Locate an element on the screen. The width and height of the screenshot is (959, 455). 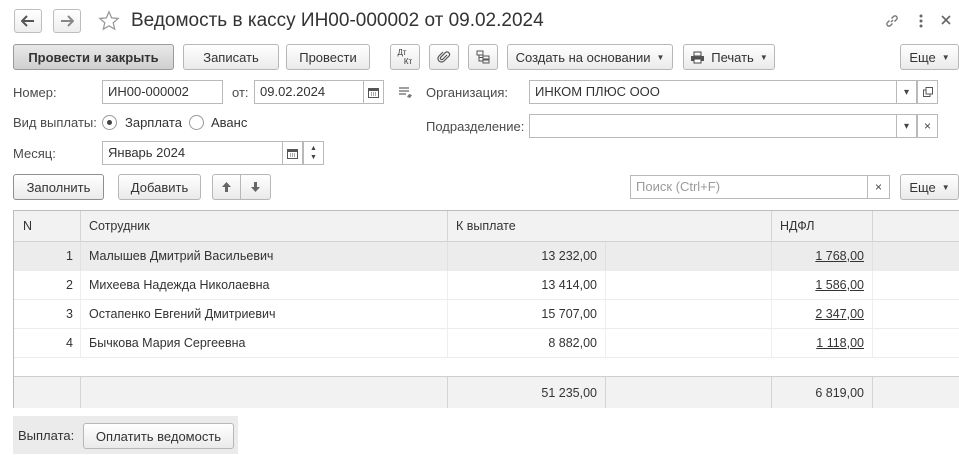
document-list-icon is located at coordinates (405, 94).